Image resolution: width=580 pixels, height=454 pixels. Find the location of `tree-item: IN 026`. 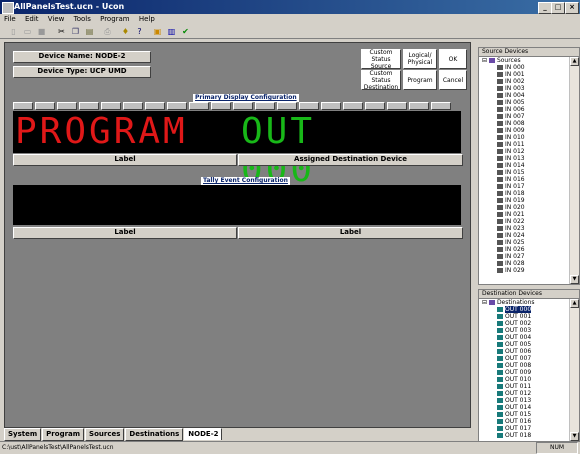

tree-item: IN 026 is located at coordinates (523, 249).